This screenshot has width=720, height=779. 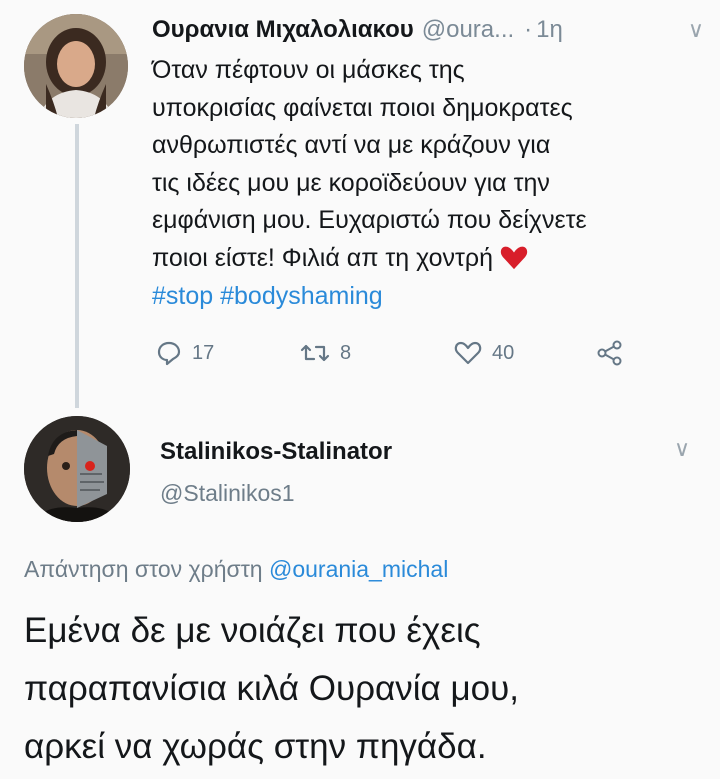 What do you see at coordinates (484, 353) in the screenshot?
I see `like-action: 40` at bounding box center [484, 353].